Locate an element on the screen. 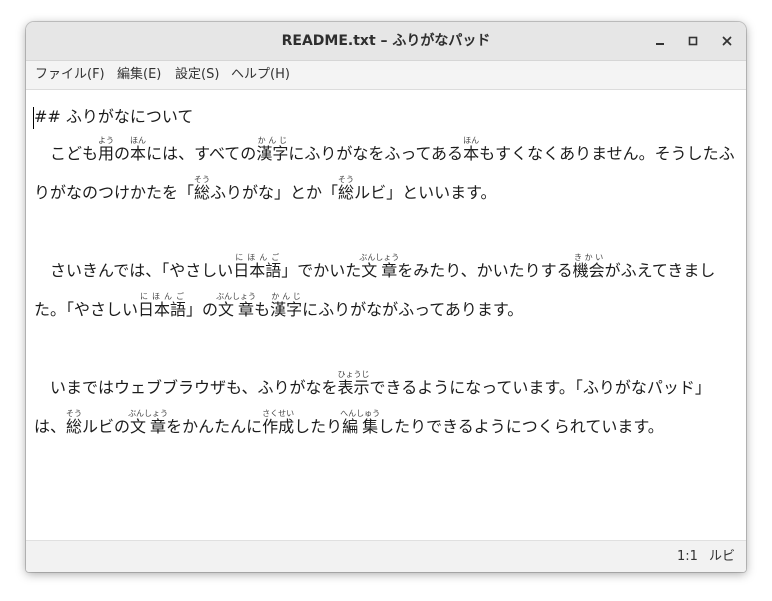 The height and width of the screenshot is (601, 772). ruby-word: 用よう is located at coordinates (106, 149).